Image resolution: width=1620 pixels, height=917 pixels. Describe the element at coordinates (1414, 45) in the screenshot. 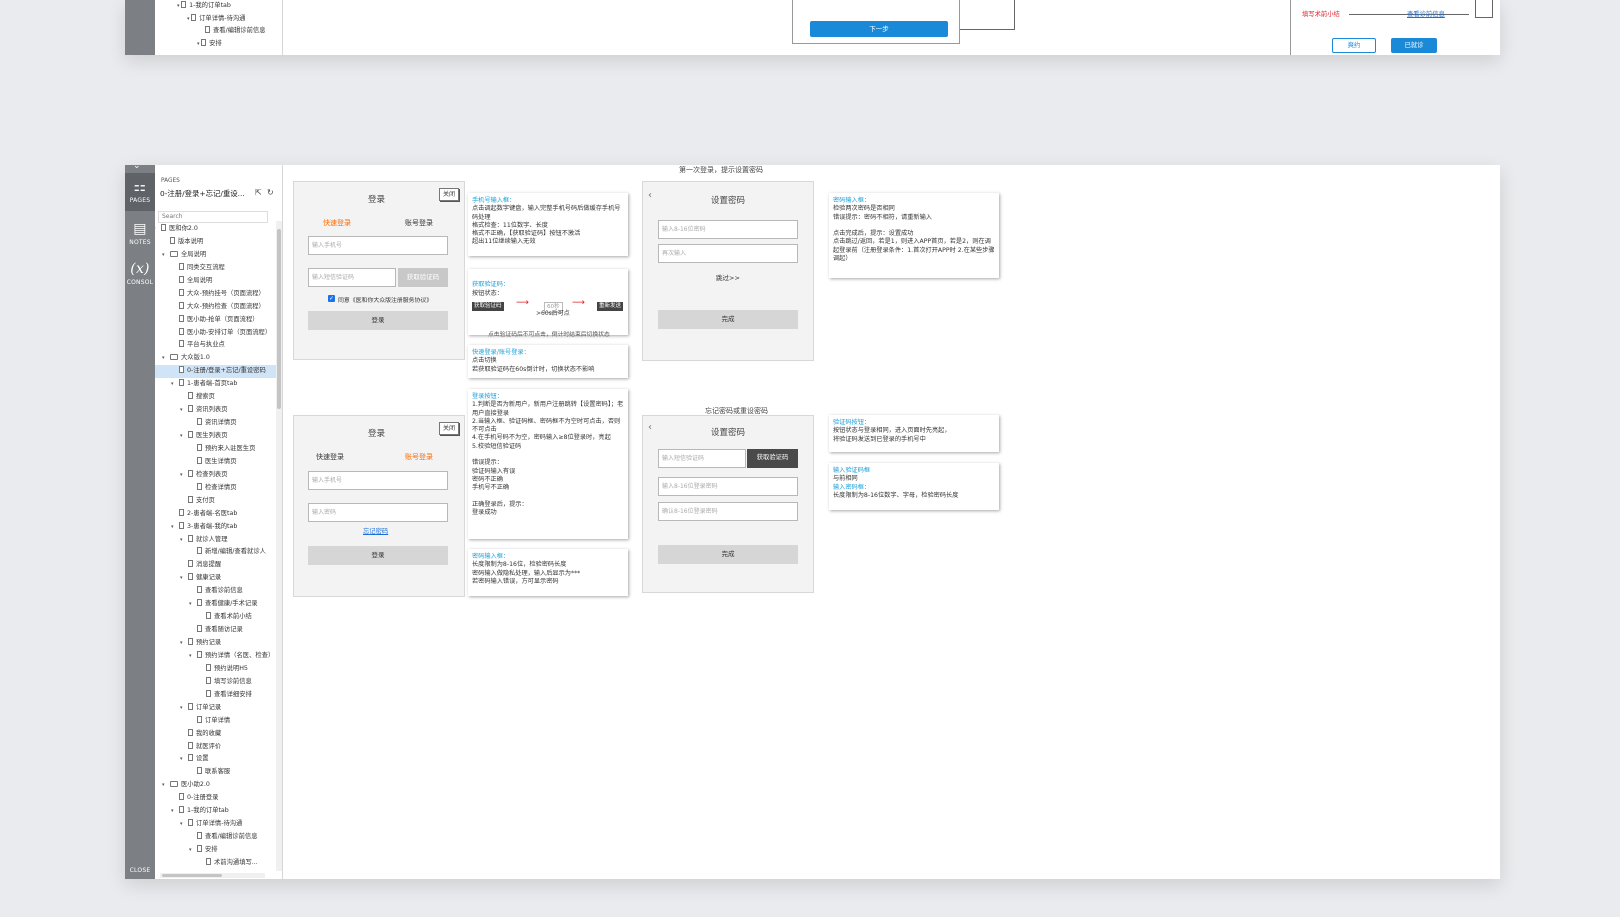

I see `visited-button: 已就诊` at that location.